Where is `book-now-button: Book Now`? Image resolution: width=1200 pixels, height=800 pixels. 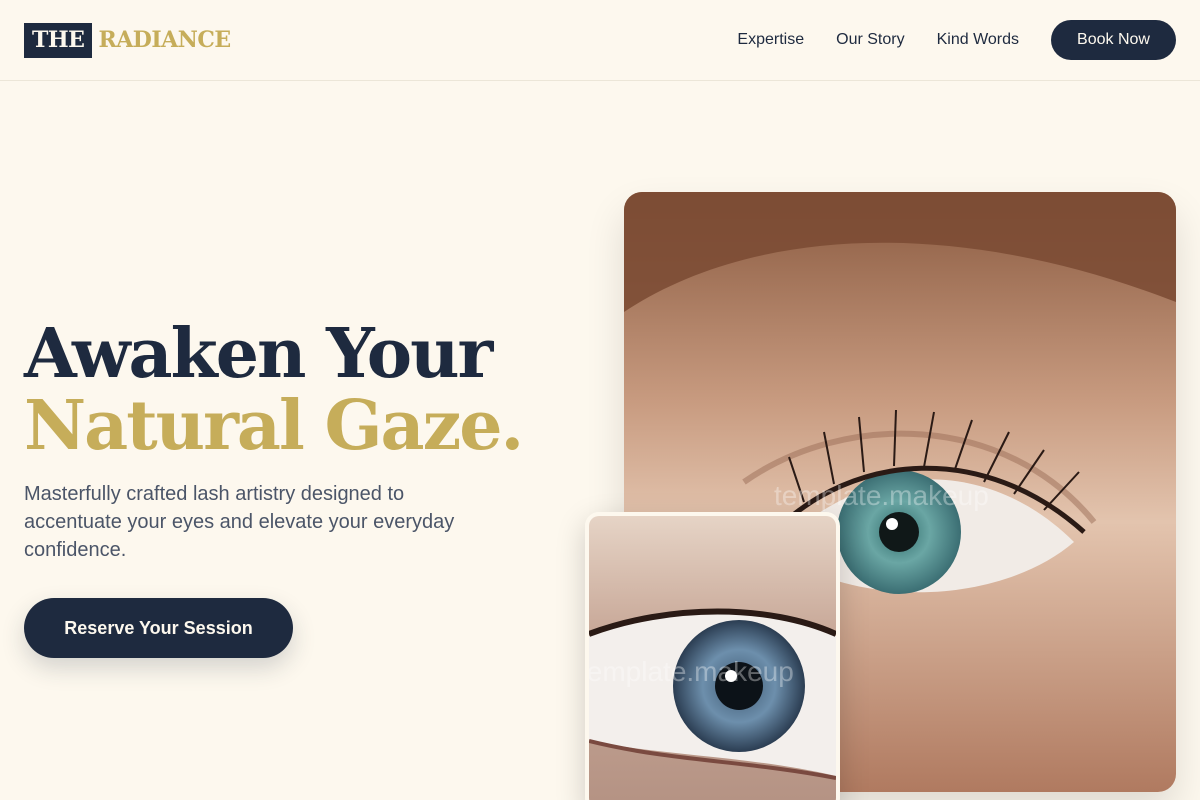 book-now-button: Book Now is located at coordinates (1113, 40).